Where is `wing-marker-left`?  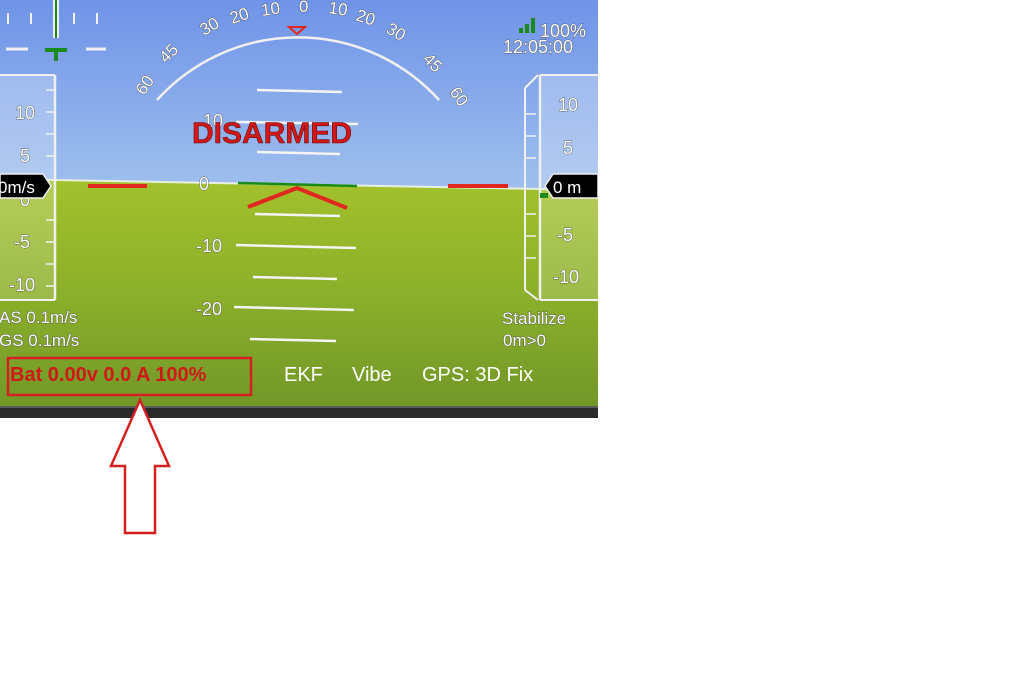 wing-marker-left is located at coordinates (117, 186).